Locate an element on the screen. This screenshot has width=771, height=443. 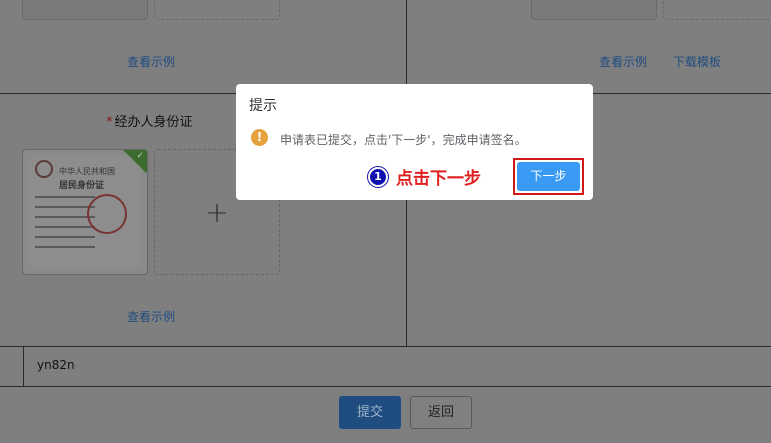
view-example-link-agent: 查看示例 is located at coordinates (151, 316).